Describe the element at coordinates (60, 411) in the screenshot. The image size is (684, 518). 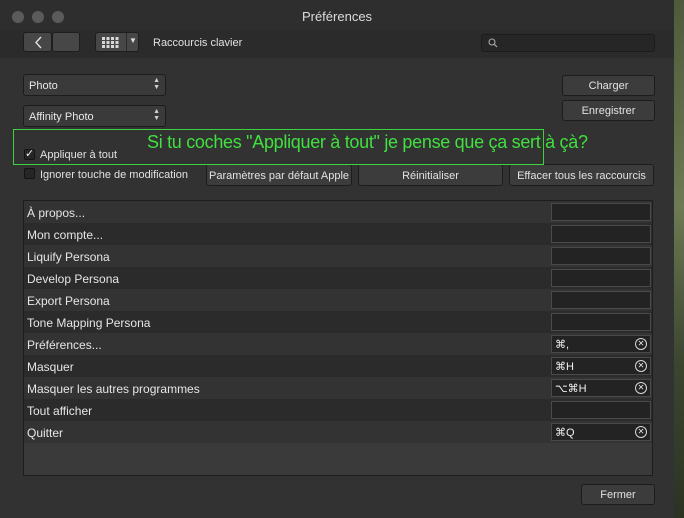
I see `command-name: Tout afficher` at that location.